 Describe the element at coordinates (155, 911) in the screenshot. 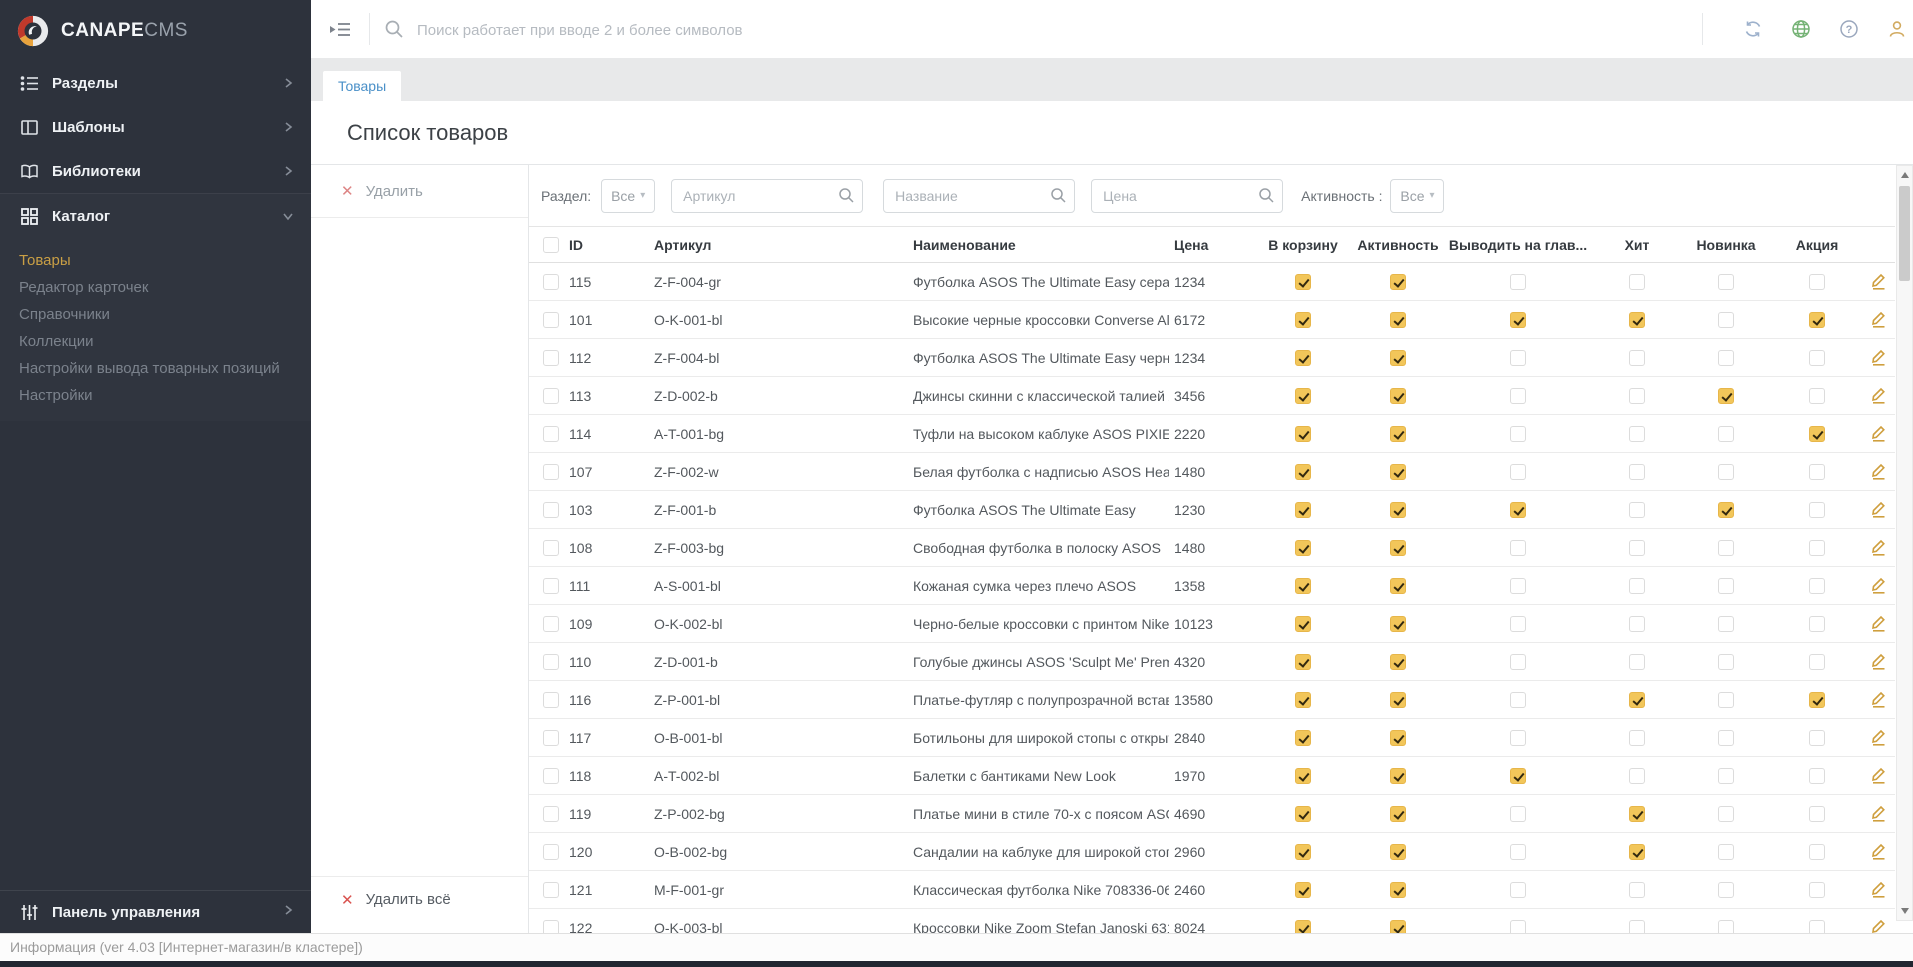

I see `sidebar-item-control-panel: Панель управления` at that location.